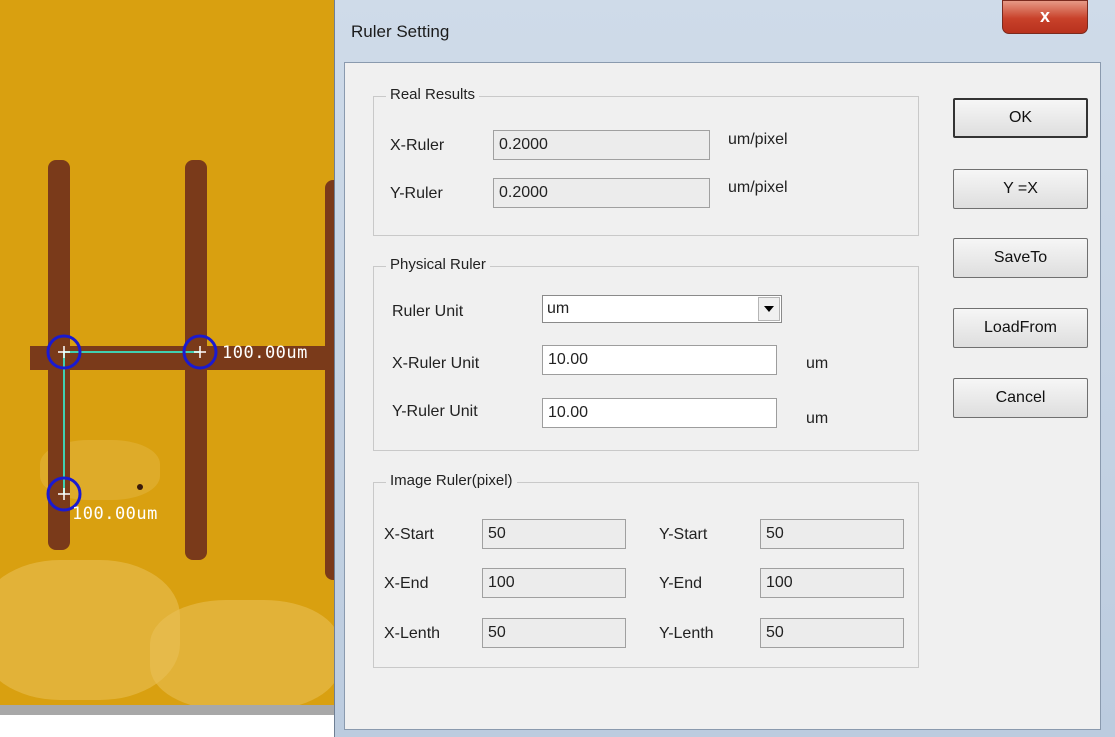 The image size is (1115, 737). I want to click on load-from-button: LoadFrom, so click(1020, 328).